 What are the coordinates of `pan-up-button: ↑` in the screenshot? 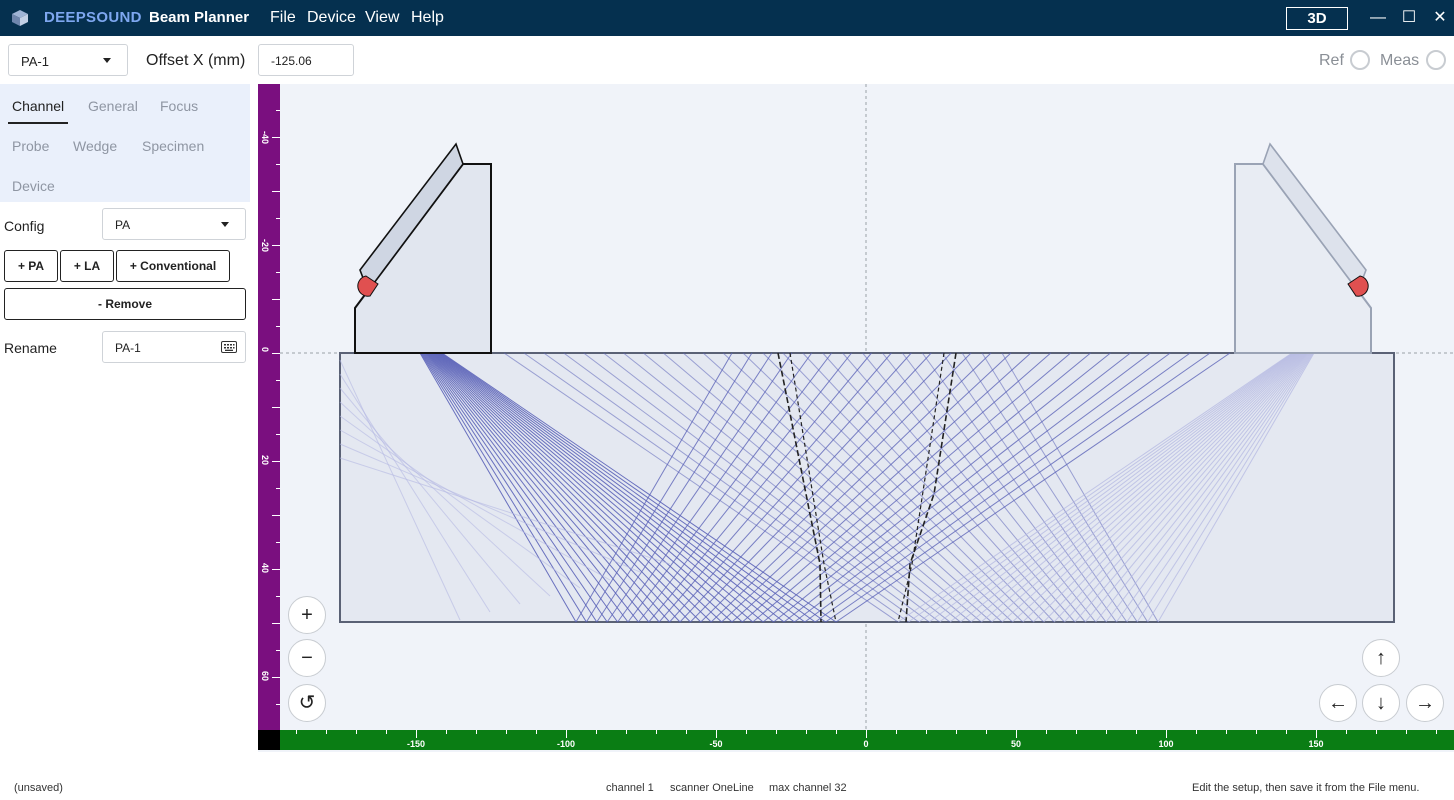 It's located at (1381, 658).